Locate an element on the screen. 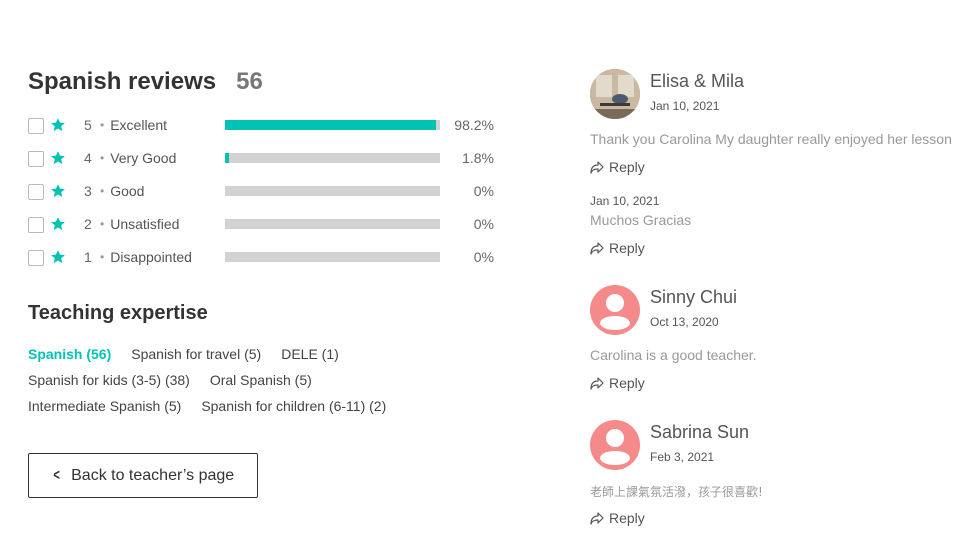  review-date: Jan 10, 2021 is located at coordinates (685, 106).